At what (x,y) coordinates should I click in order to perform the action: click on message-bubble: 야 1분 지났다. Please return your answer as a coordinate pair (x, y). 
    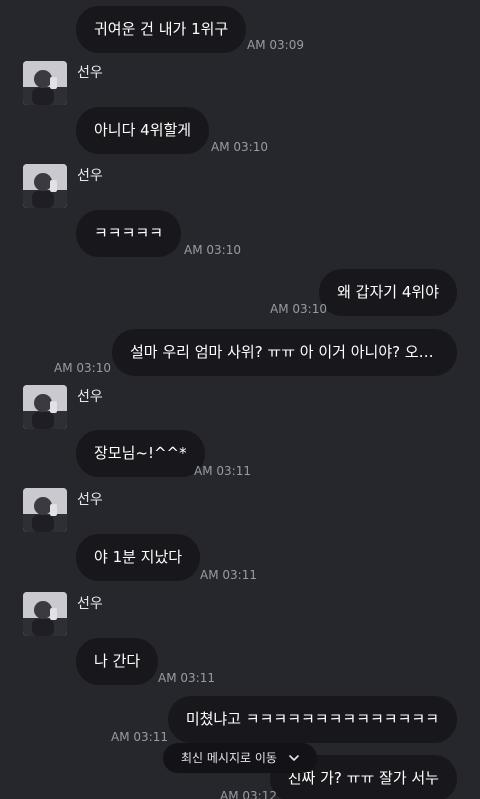
    Looking at the image, I should click on (138, 557).